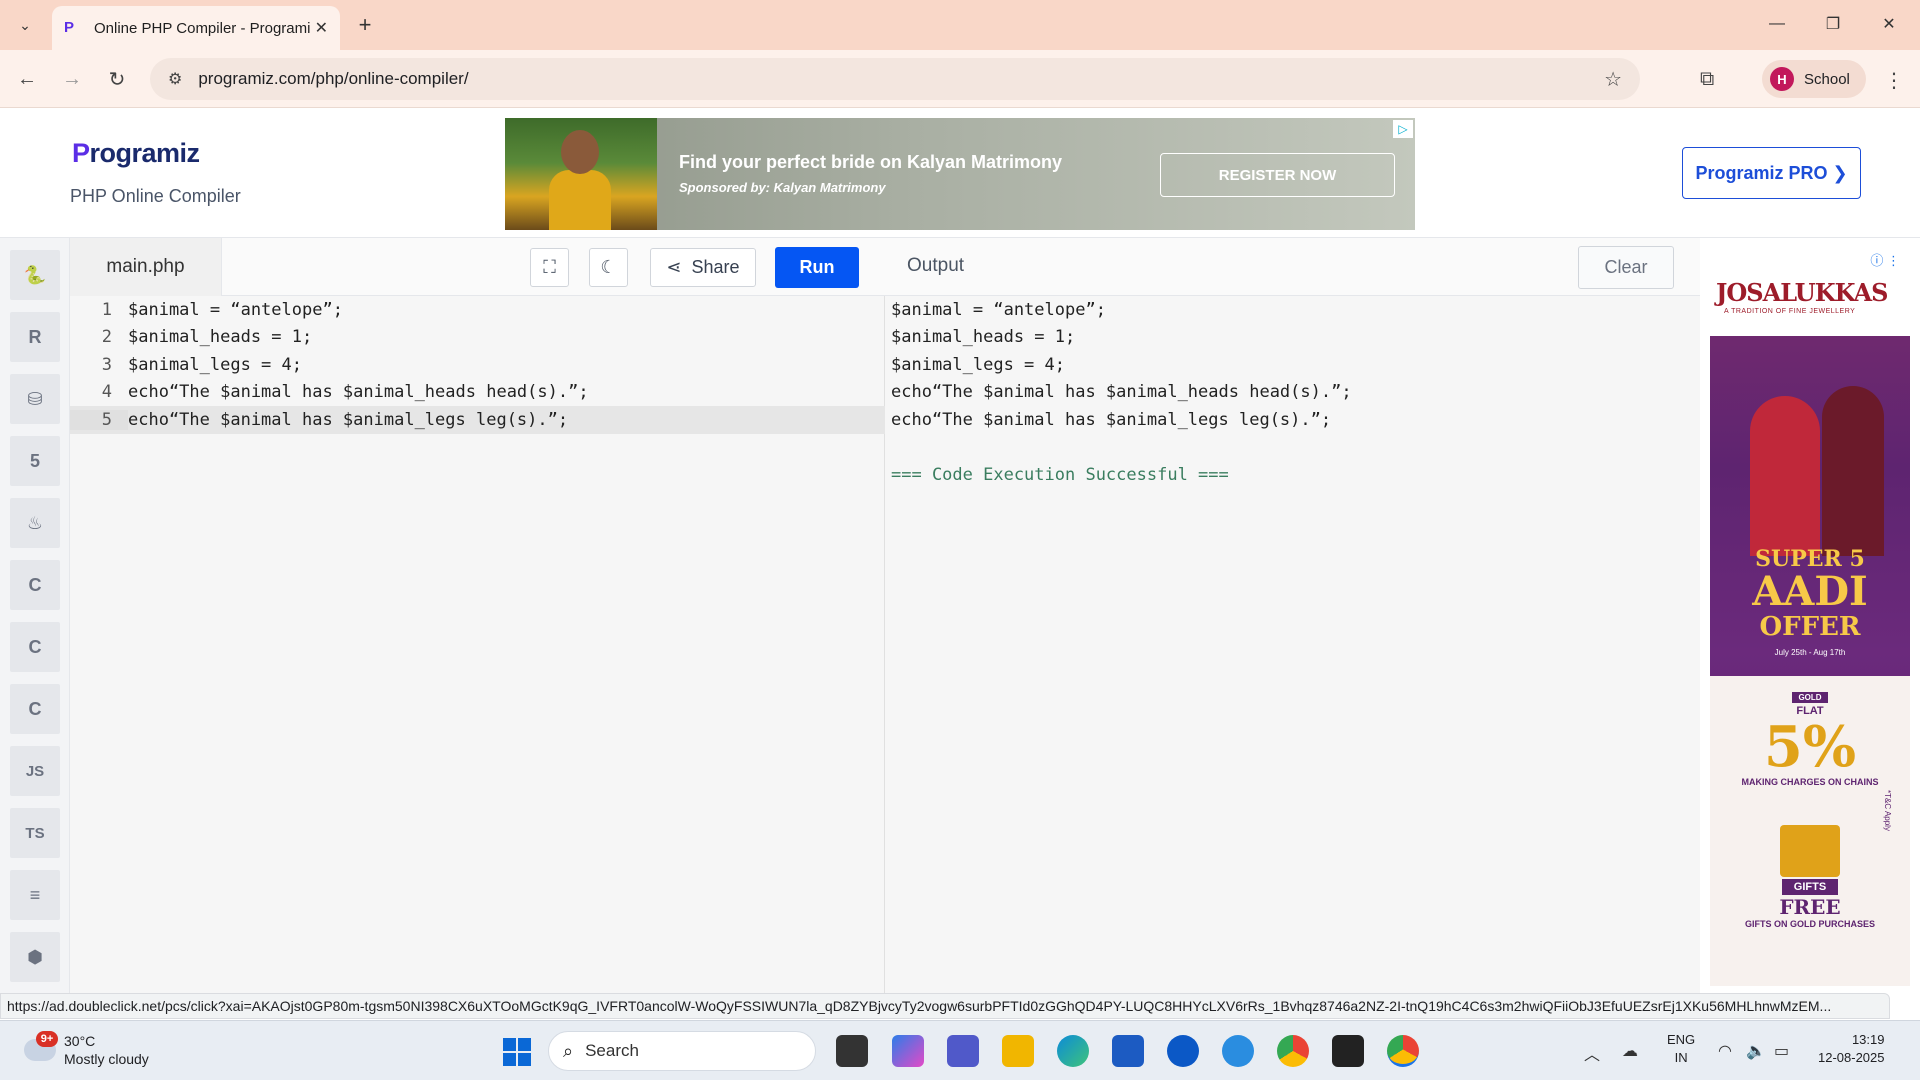 The image size is (1920, 1080). Describe the element at coordinates (477, 365) in the screenshot. I see `code-line: 3 $animal_legs = 4;` at that location.